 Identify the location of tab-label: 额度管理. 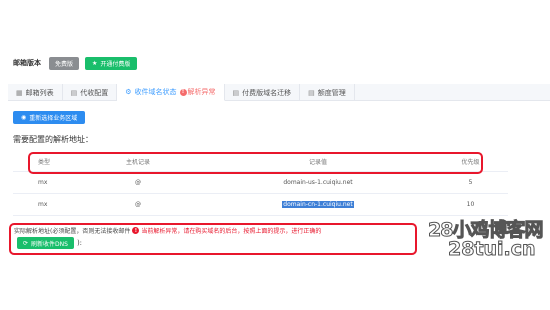
(331, 92).